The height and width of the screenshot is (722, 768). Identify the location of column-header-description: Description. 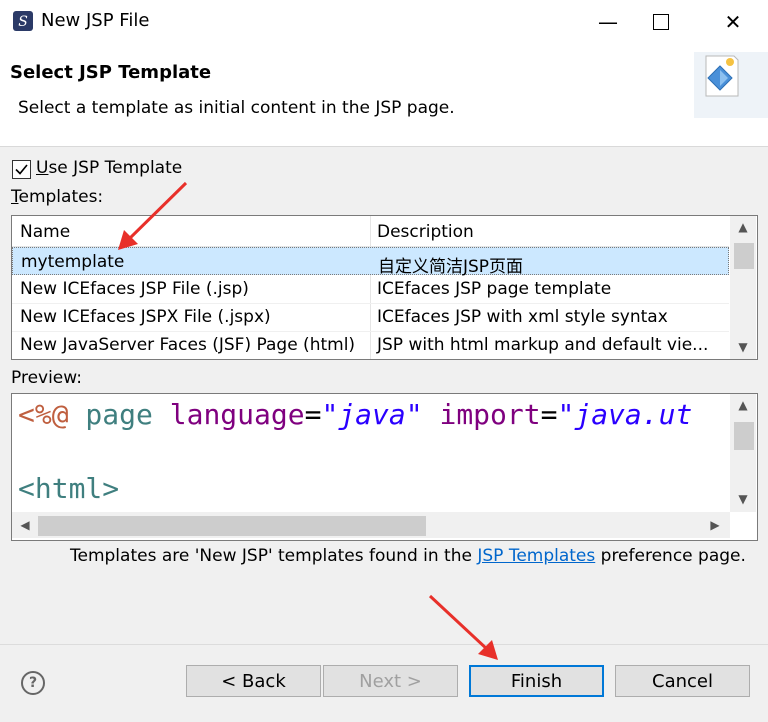
(425, 232).